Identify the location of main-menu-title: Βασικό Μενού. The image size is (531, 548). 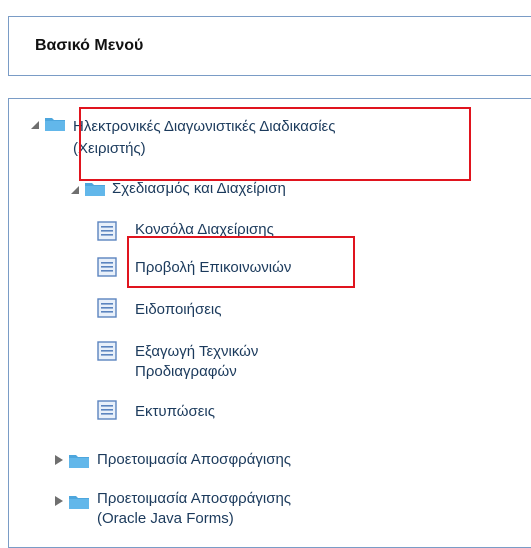
(89, 45).